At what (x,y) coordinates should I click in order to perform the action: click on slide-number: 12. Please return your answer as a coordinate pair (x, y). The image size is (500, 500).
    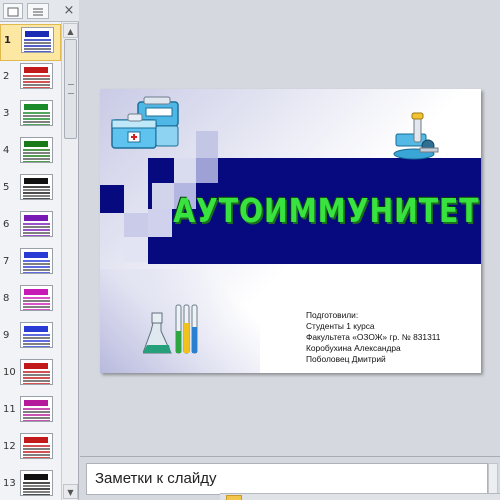
    Looking at the image, I should click on (9, 446).